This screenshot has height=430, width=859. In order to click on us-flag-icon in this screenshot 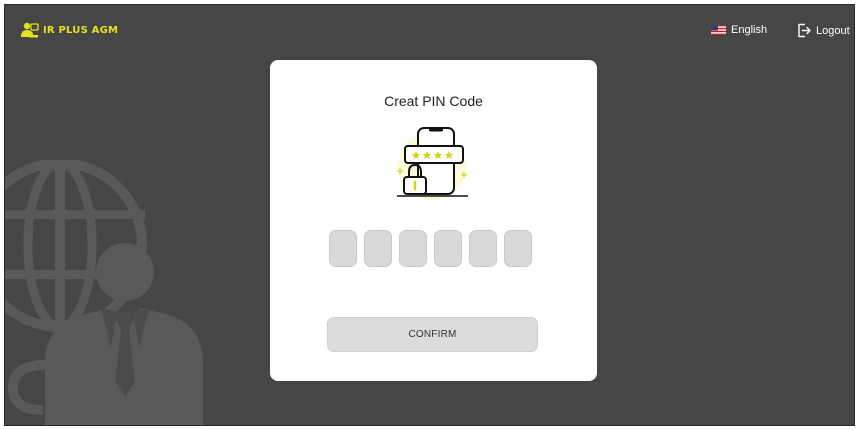, I will do `click(718, 30)`.